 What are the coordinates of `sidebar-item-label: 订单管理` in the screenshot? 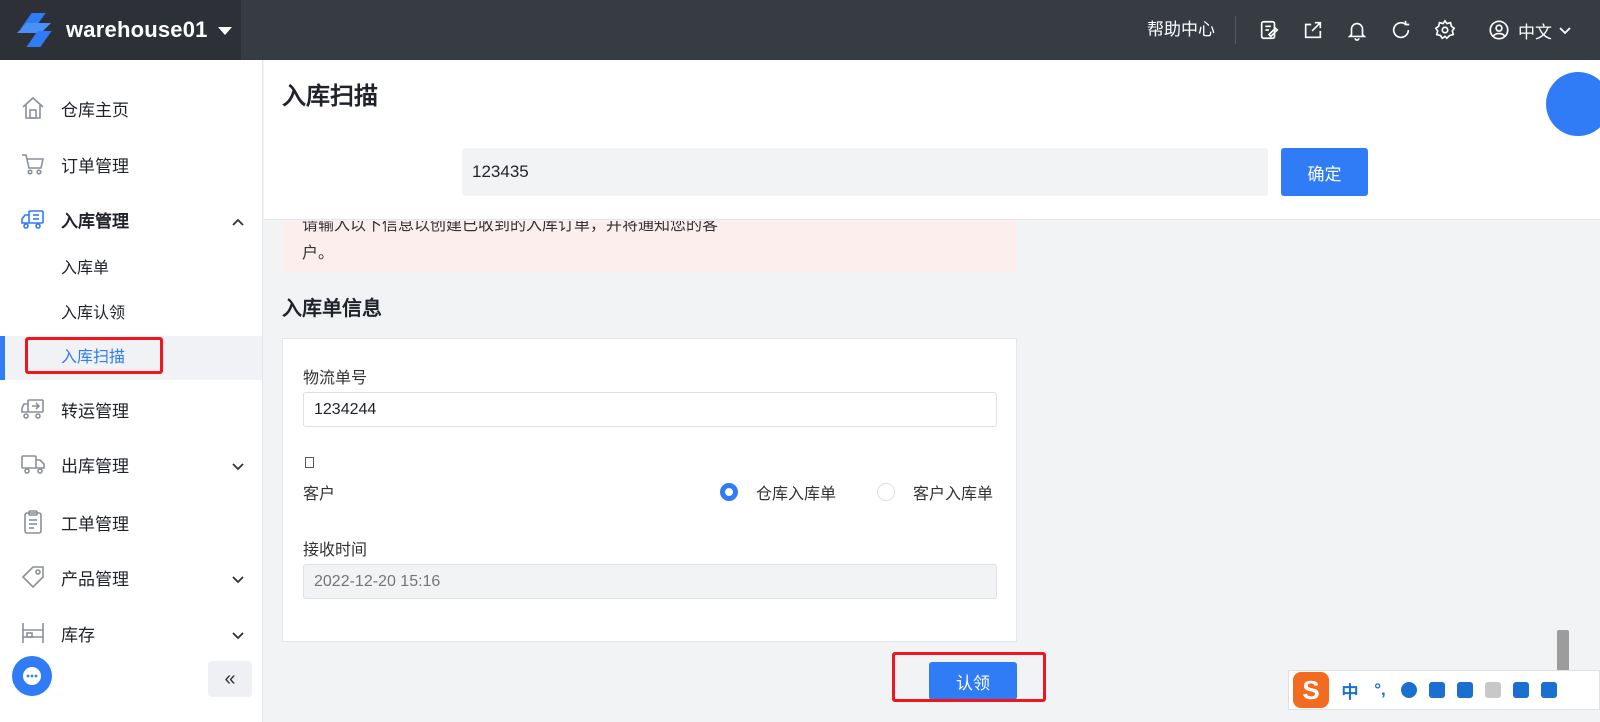 It's located at (95, 166).